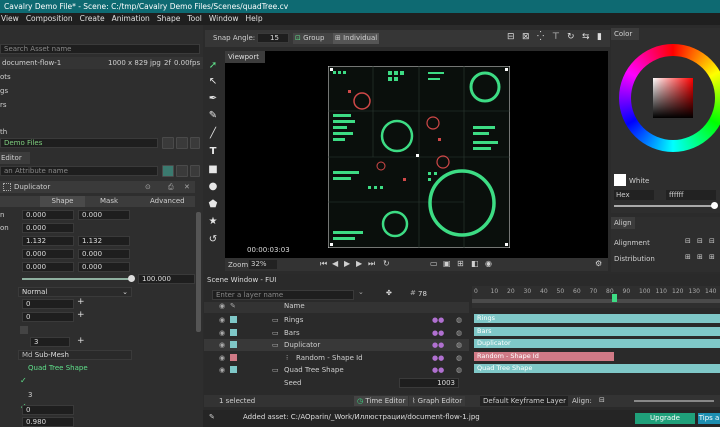 Image resolution: width=720 pixels, height=427 pixels. Describe the element at coordinates (313, 38) in the screenshot. I see `group-toggle: ⊡ Group` at that location.